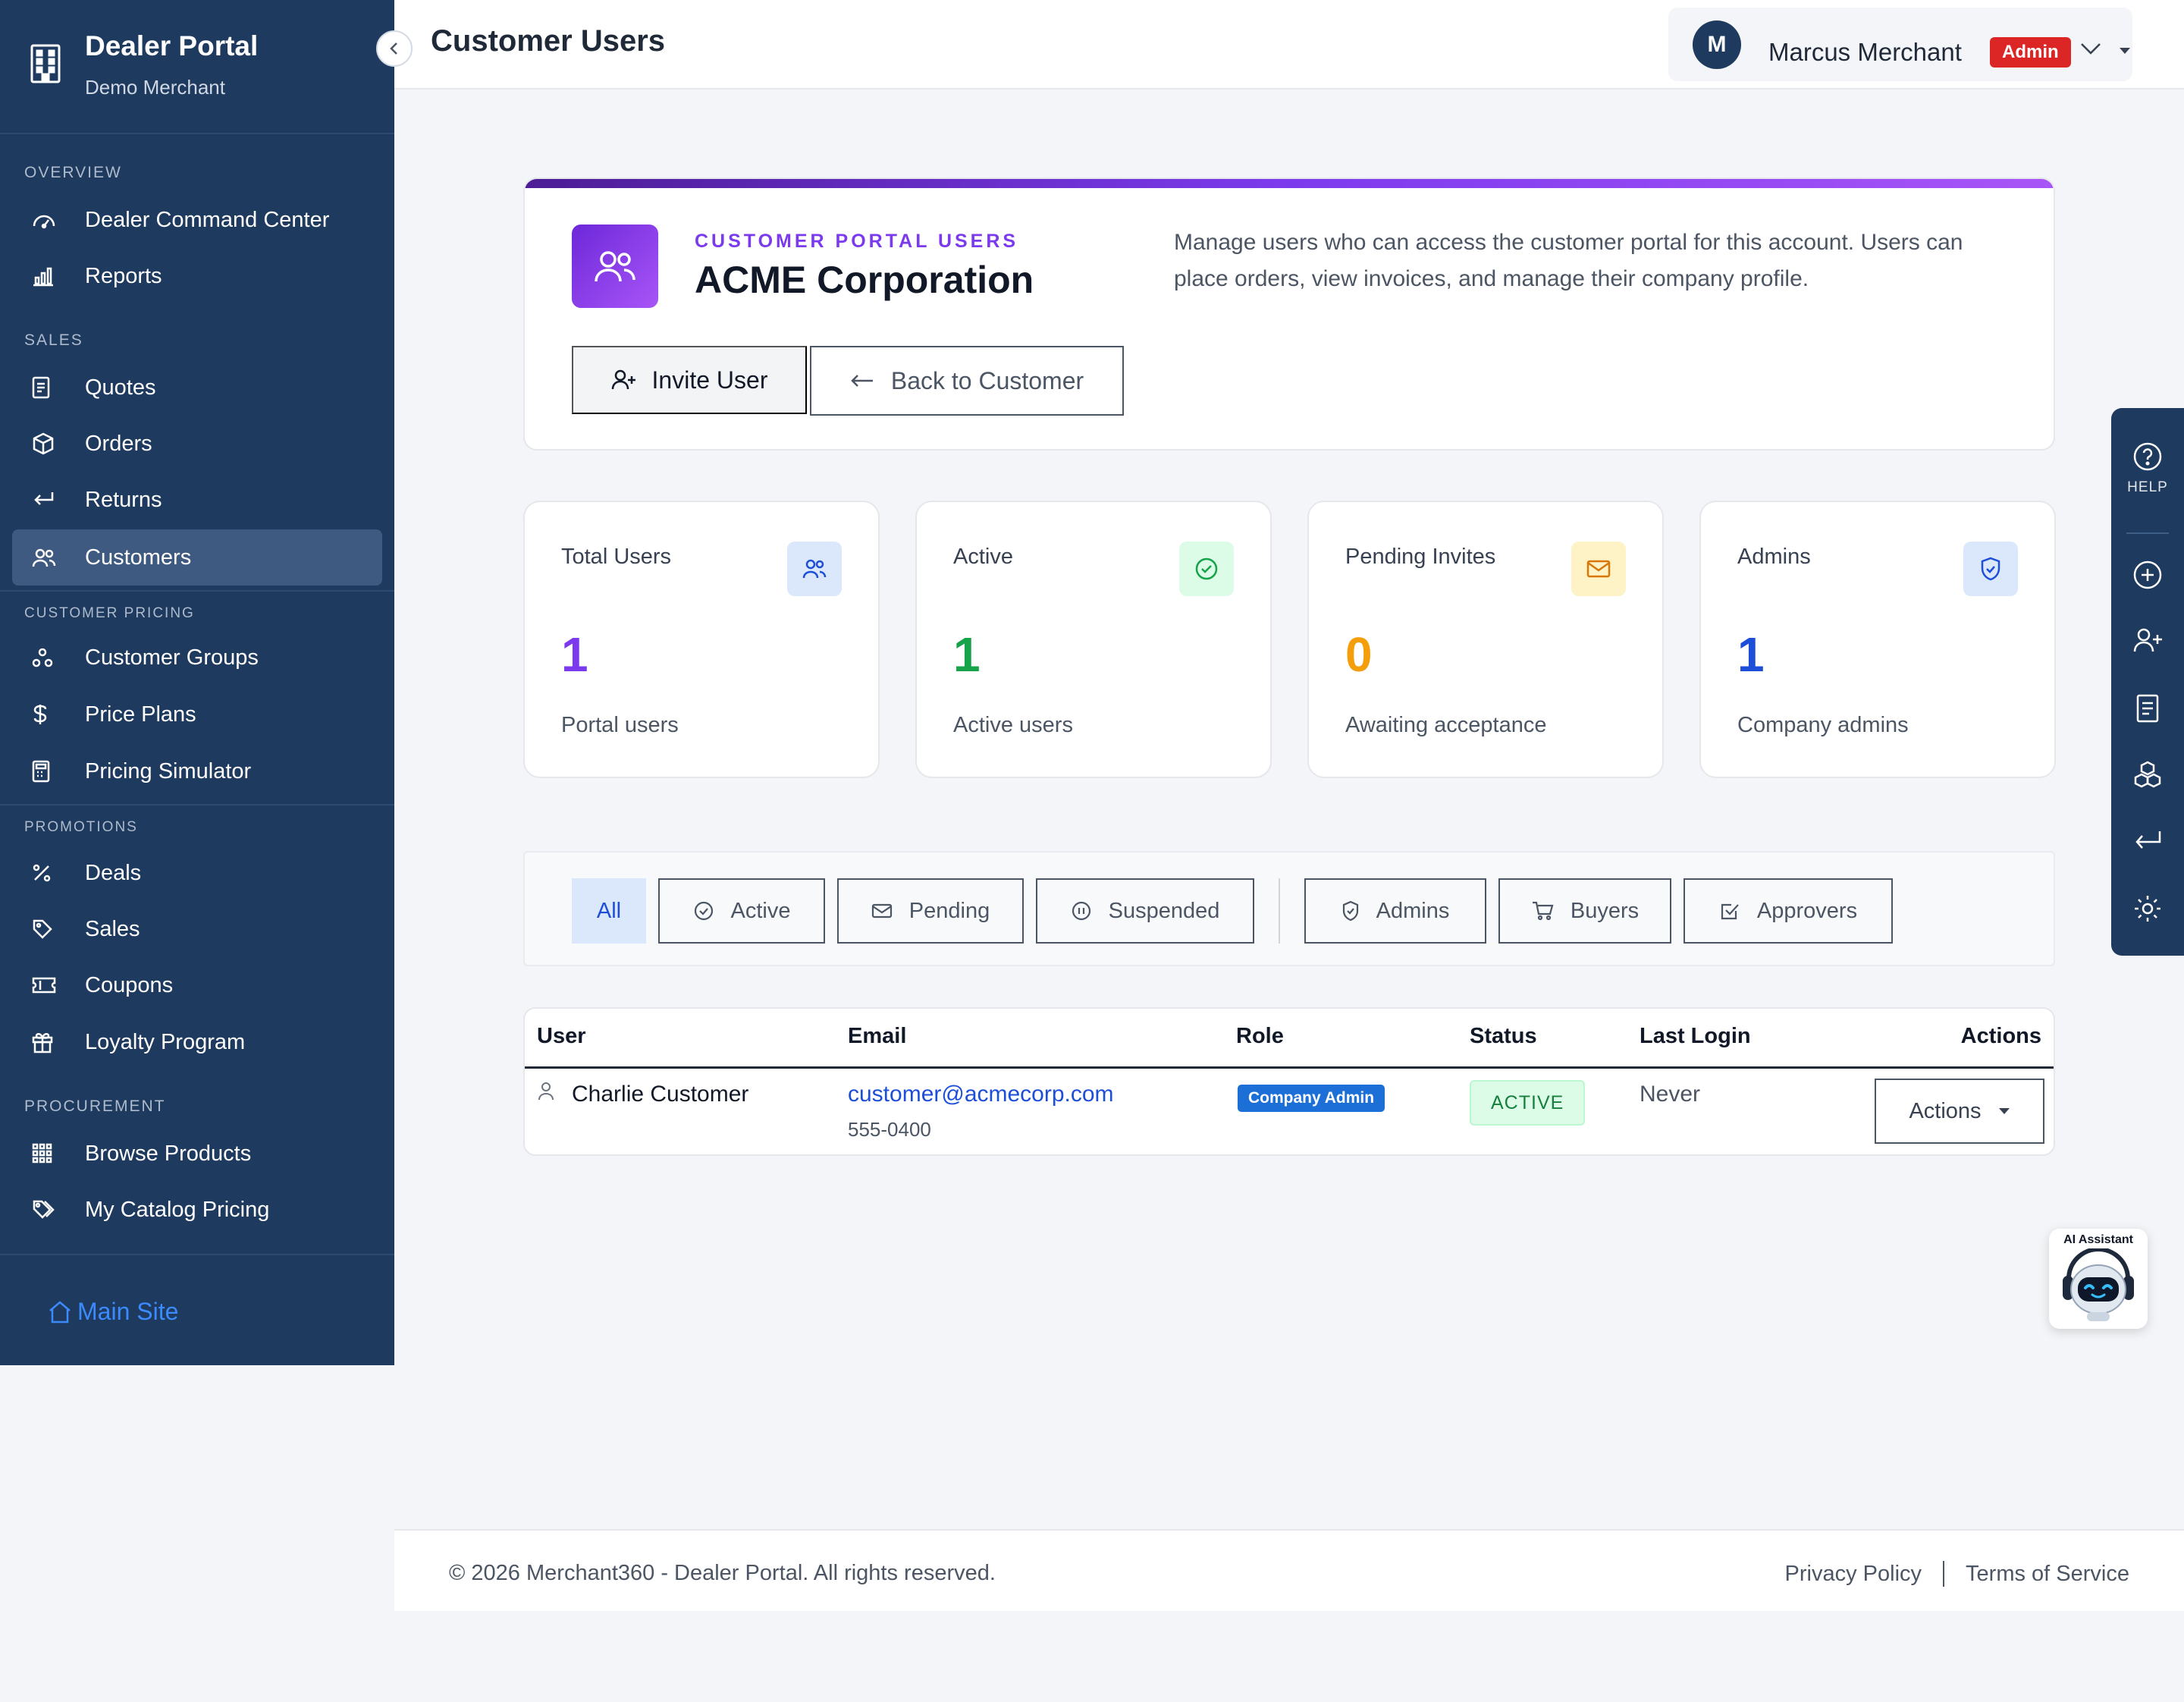 Image resolution: width=2184 pixels, height=1702 pixels. What do you see at coordinates (197, 388) in the screenshot?
I see `sidebar-item-quotes: Quotes` at bounding box center [197, 388].